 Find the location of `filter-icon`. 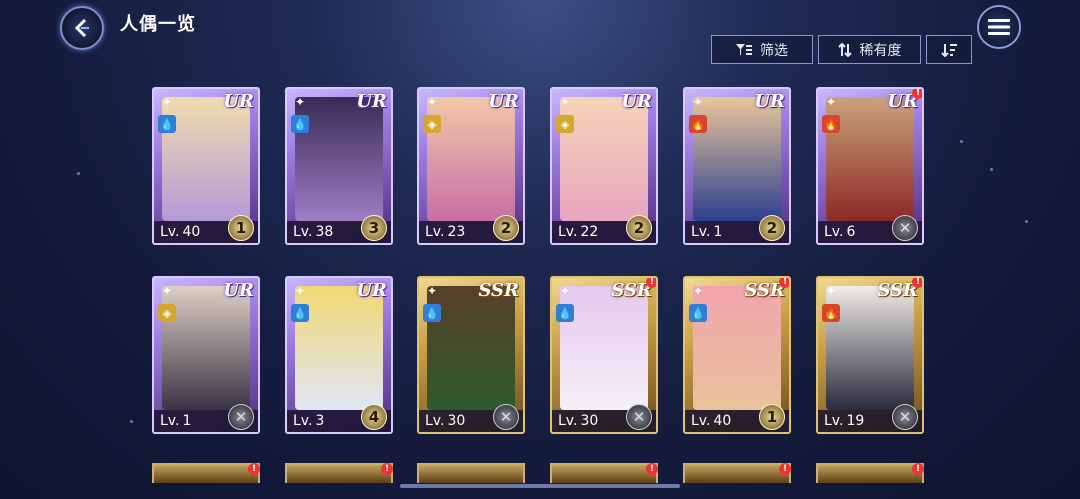

filter-icon is located at coordinates (744, 49).